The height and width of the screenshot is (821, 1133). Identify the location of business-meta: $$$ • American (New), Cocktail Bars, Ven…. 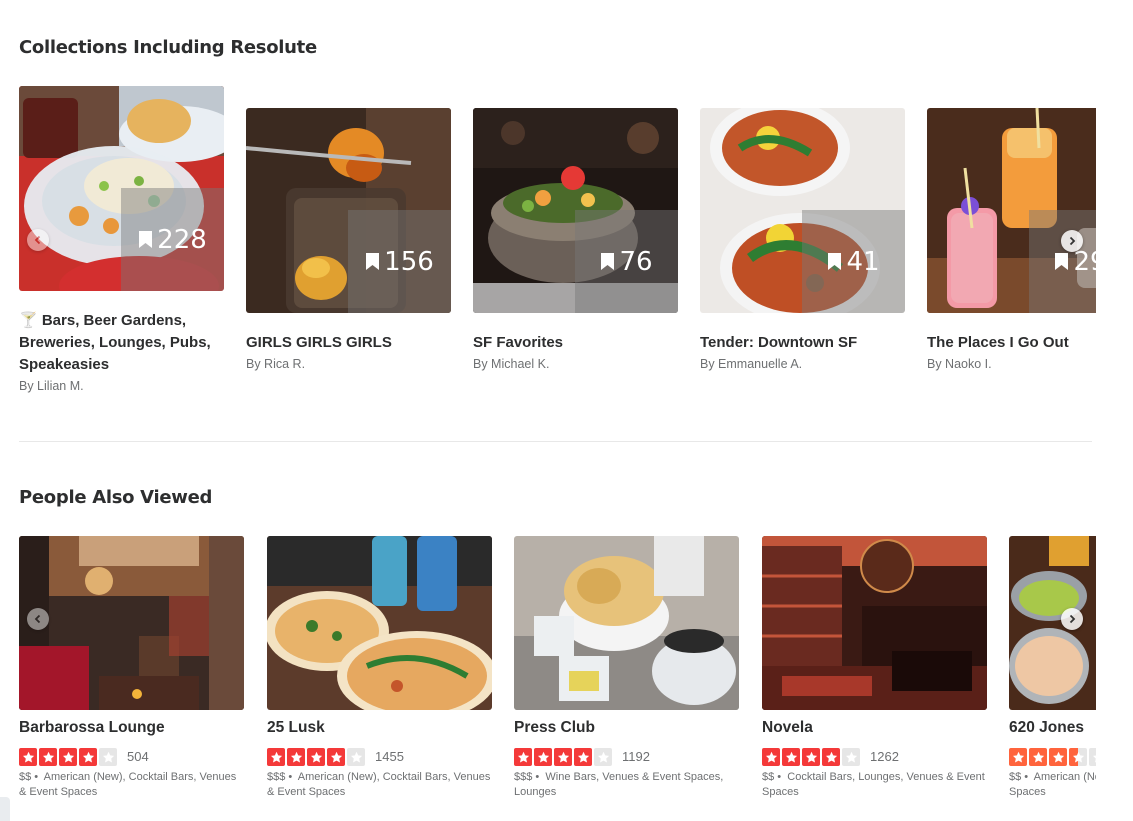
(379, 784).